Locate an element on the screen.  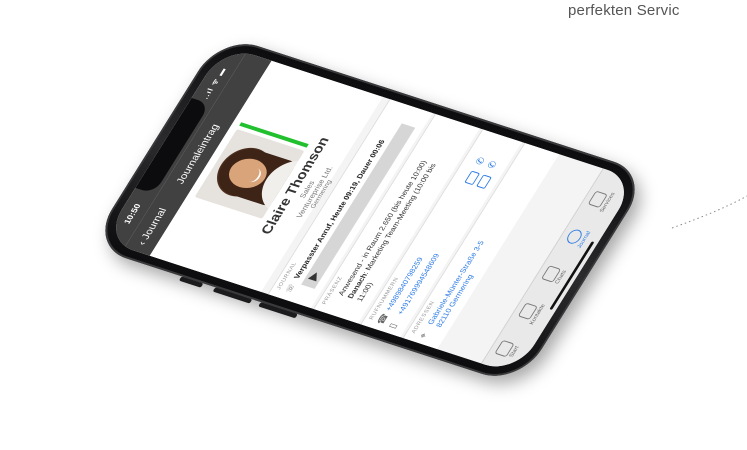
tab-chats: Chats is located at coordinates (555, 275).